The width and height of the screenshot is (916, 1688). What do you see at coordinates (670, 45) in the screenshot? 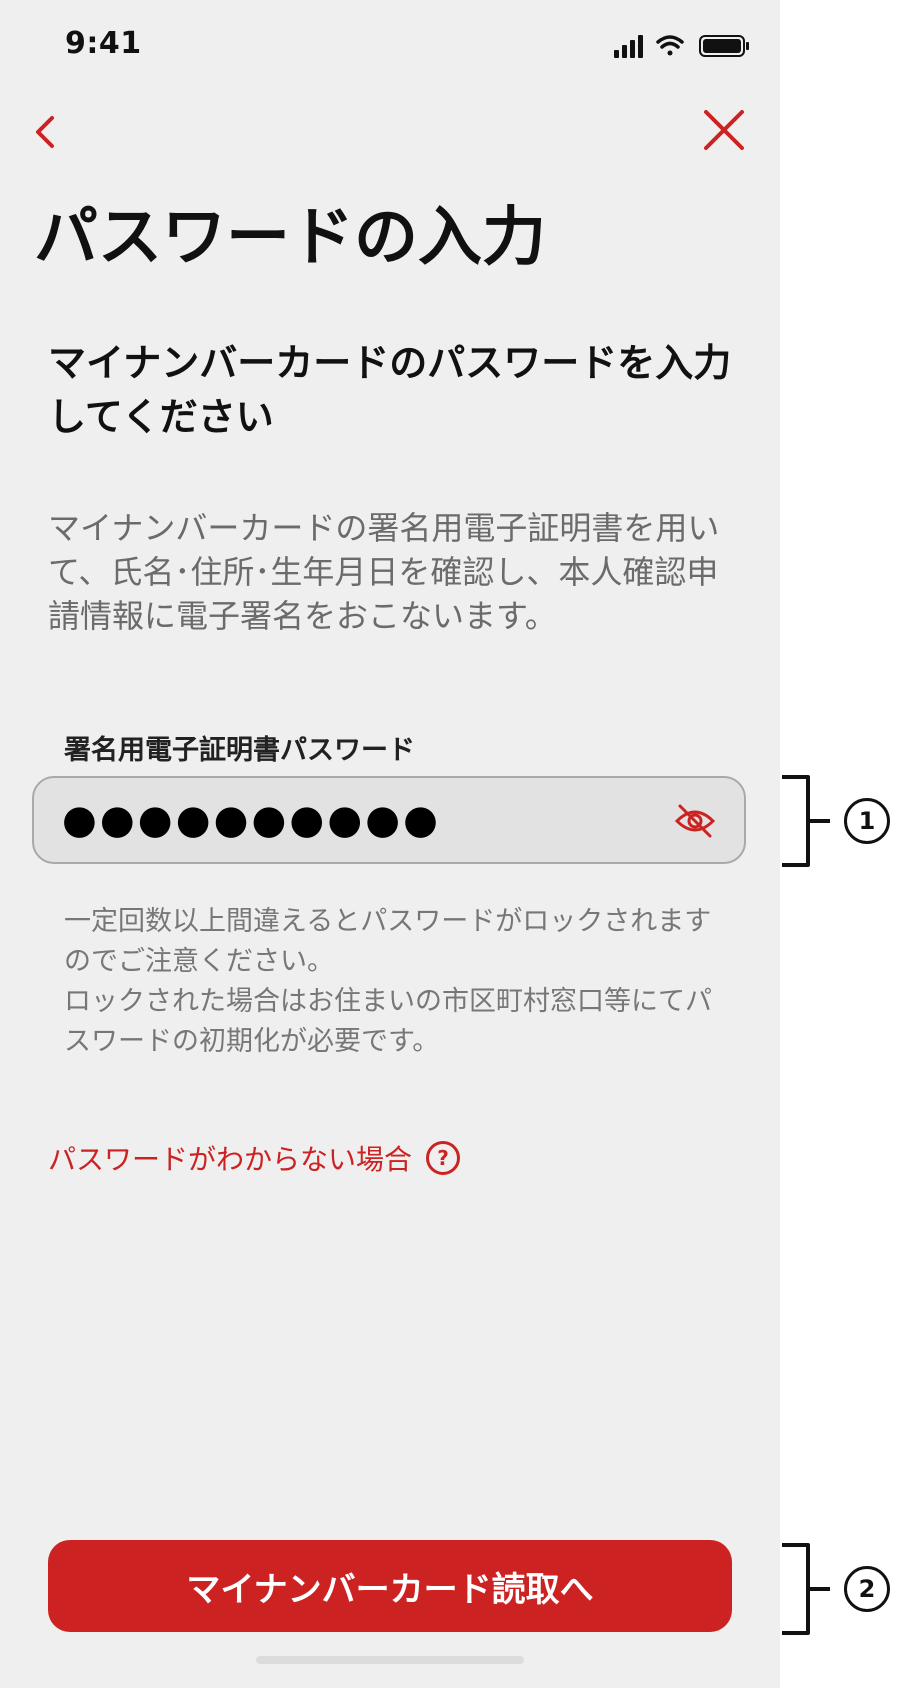
I see `wifi-icon` at bounding box center [670, 45].